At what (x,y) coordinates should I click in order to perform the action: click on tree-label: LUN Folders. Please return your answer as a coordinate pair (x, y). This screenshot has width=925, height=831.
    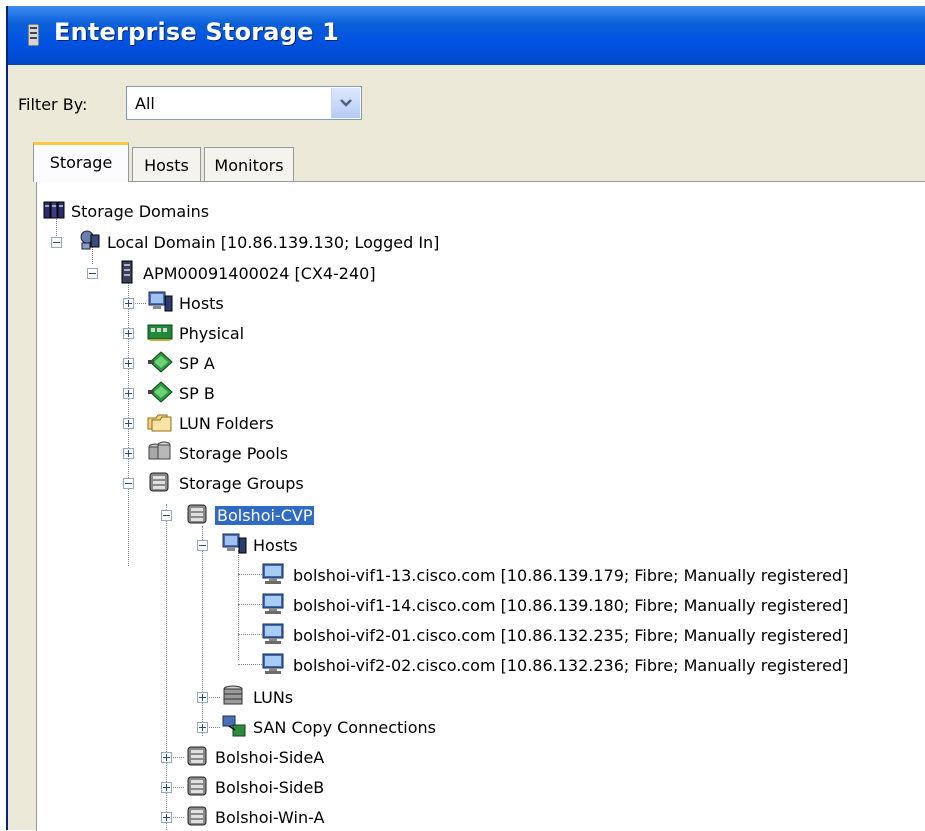
    Looking at the image, I should click on (226, 423).